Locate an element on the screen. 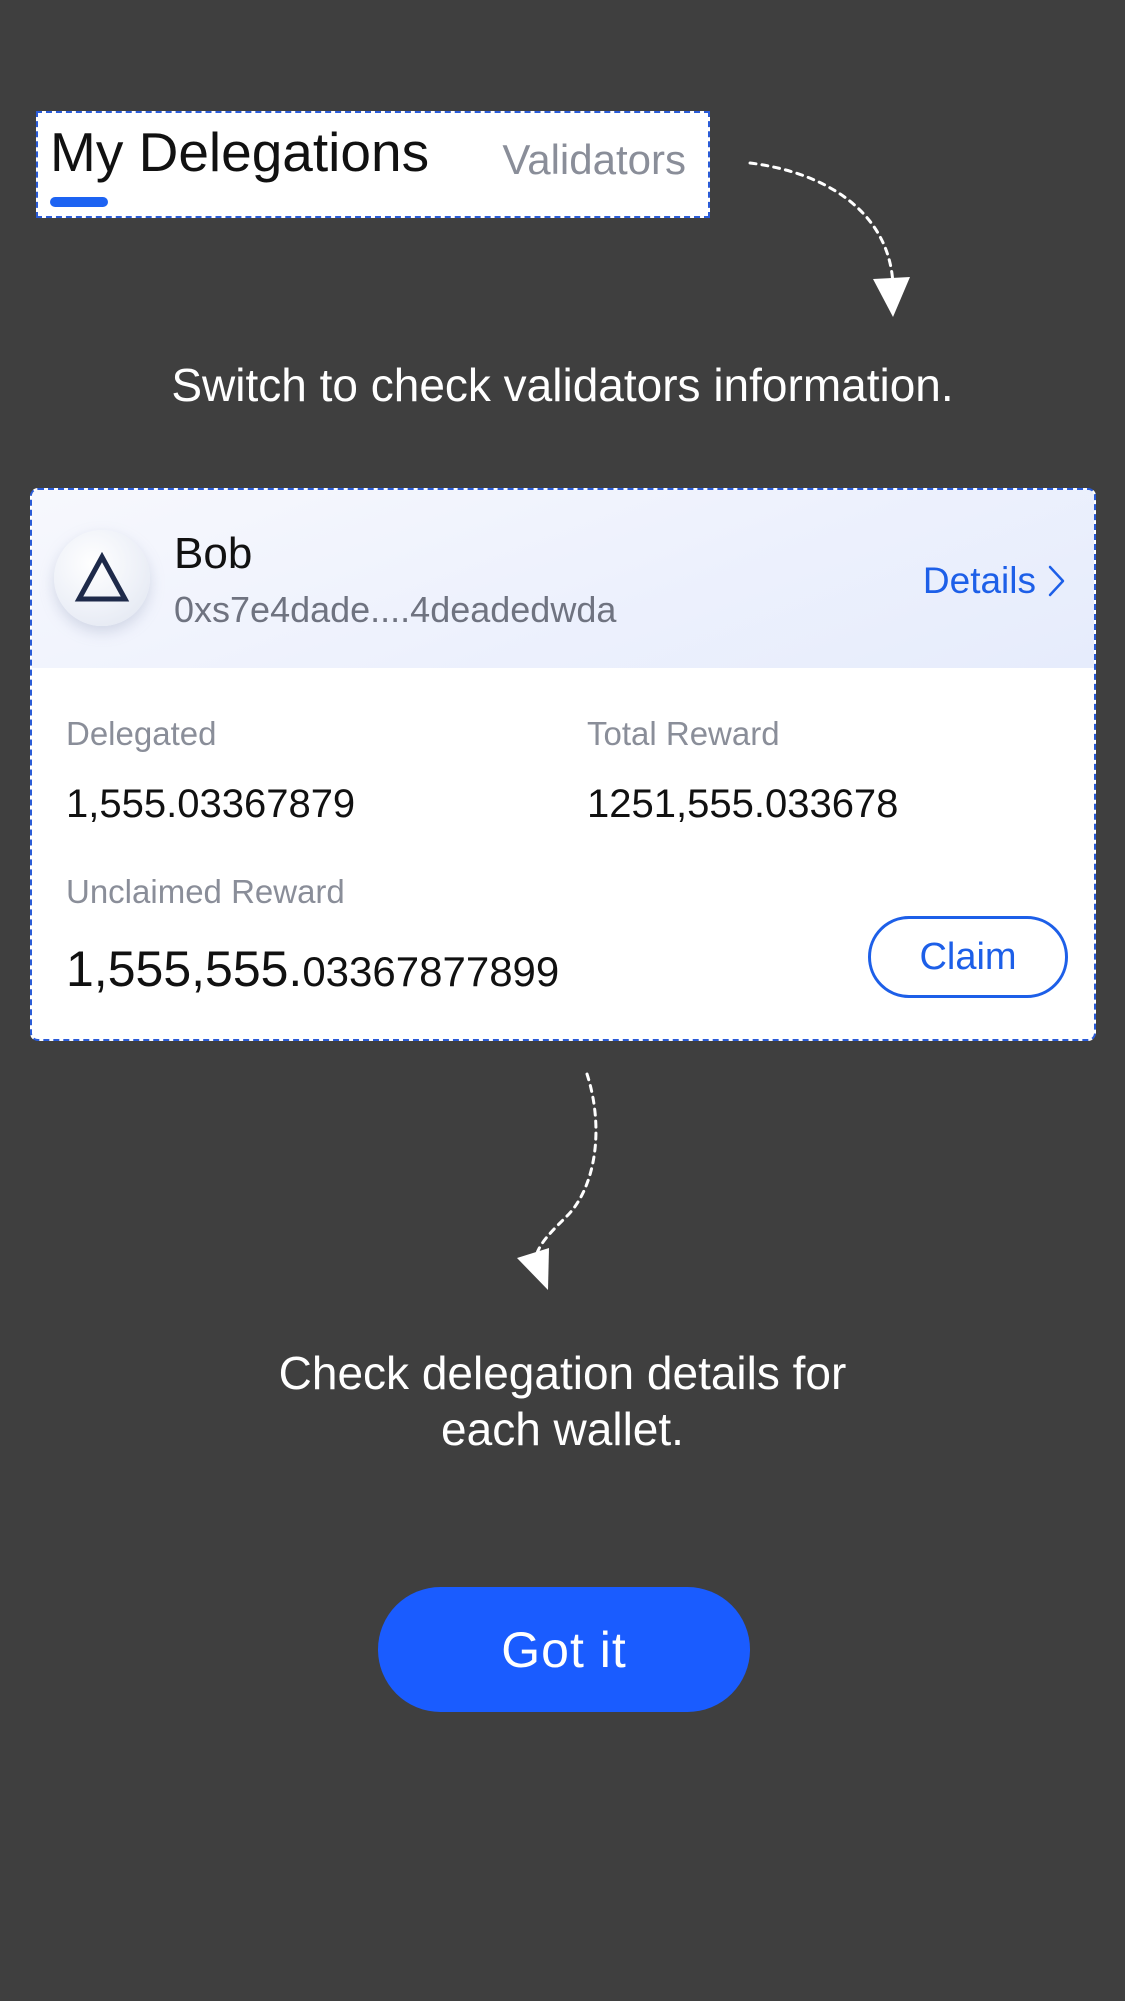  triangle-icon is located at coordinates (102, 577).